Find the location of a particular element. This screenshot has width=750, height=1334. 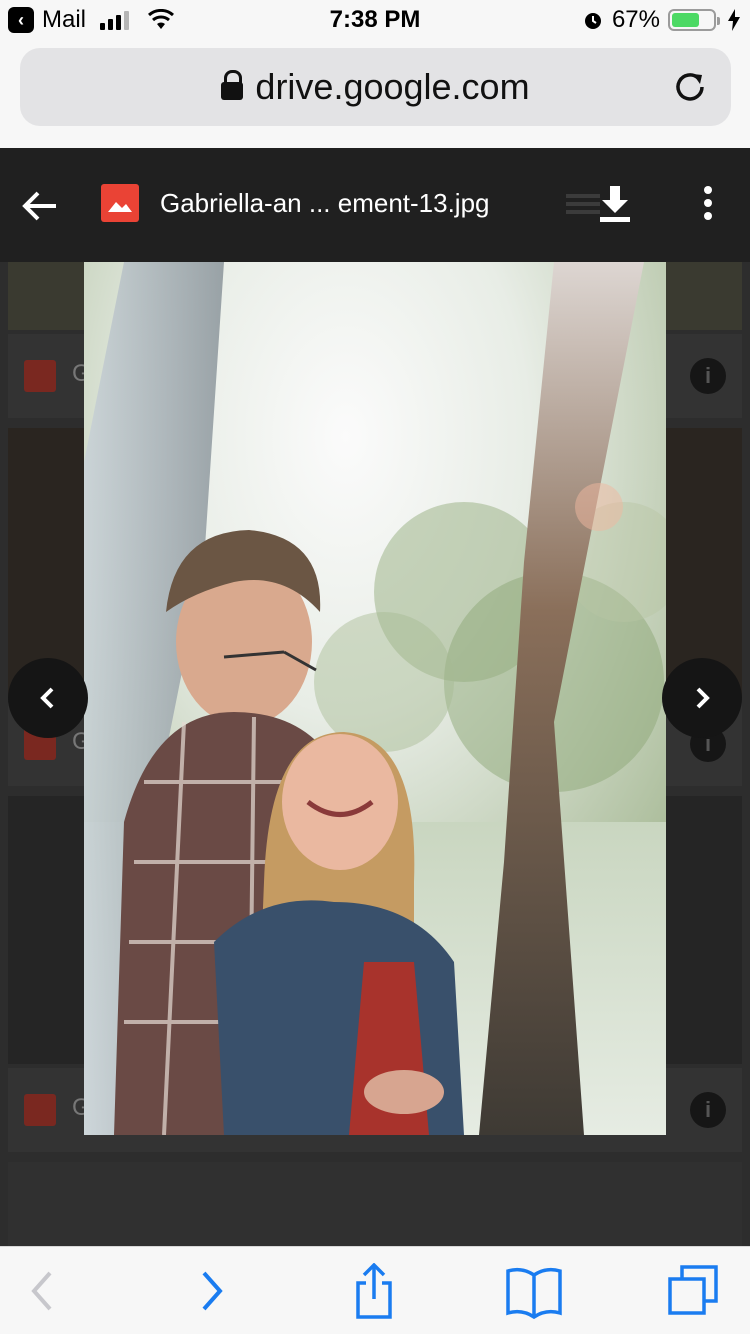

chevron-left-icon is located at coordinates (47, 698).